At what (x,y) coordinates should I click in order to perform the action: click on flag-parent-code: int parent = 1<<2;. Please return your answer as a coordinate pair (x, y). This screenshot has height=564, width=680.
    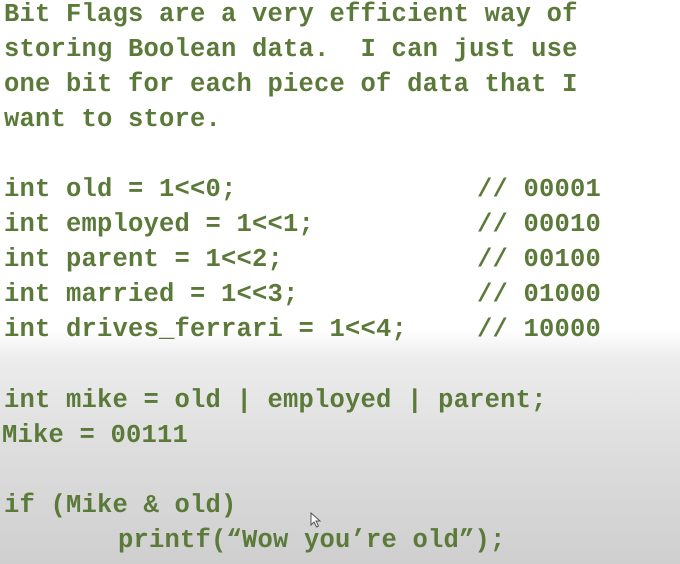
    Looking at the image, I should click on (144, 259).